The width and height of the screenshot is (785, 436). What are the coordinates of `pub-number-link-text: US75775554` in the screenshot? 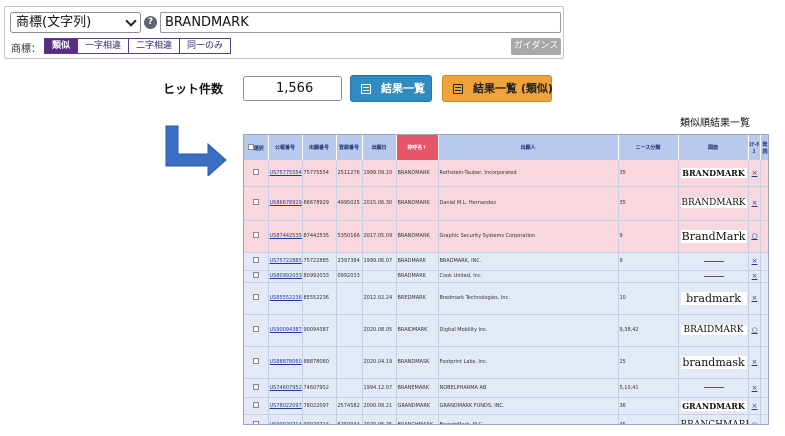 It's located at (286, 173).